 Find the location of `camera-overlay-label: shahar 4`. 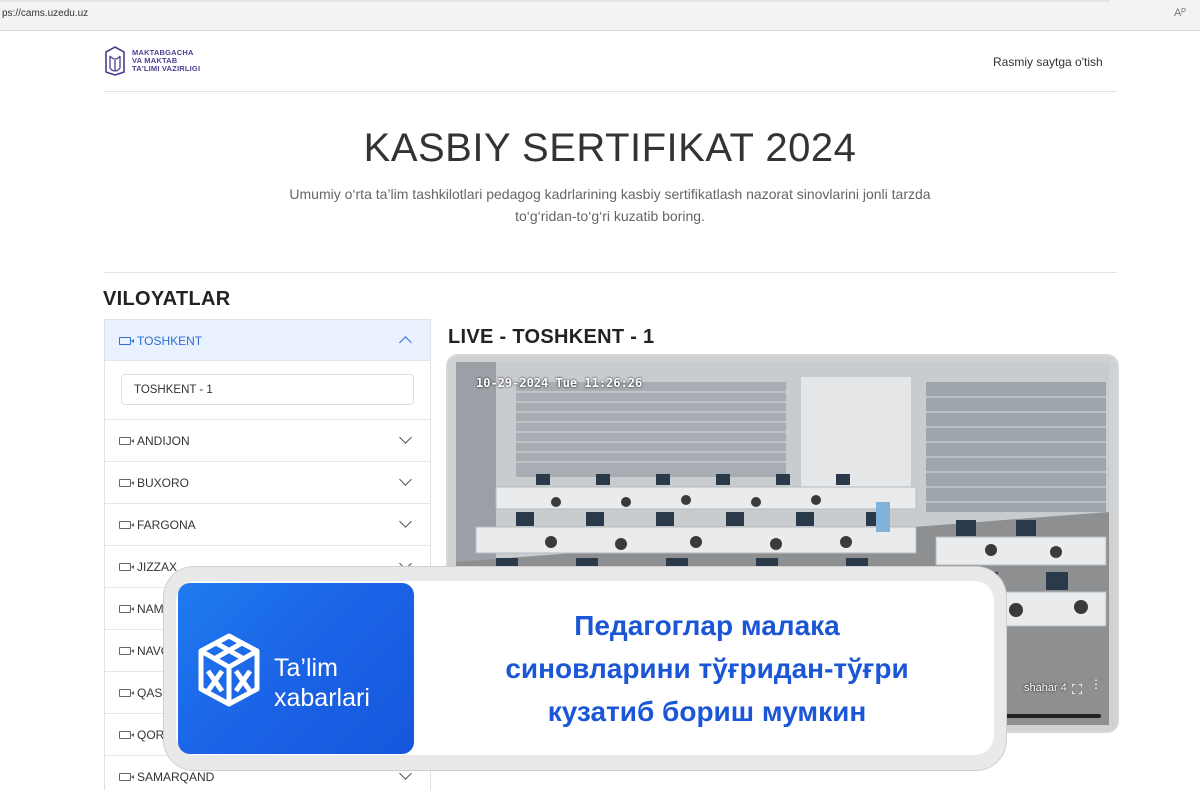

camera-overlay-label: shahar 4 is located at coordinates (1045, 688).